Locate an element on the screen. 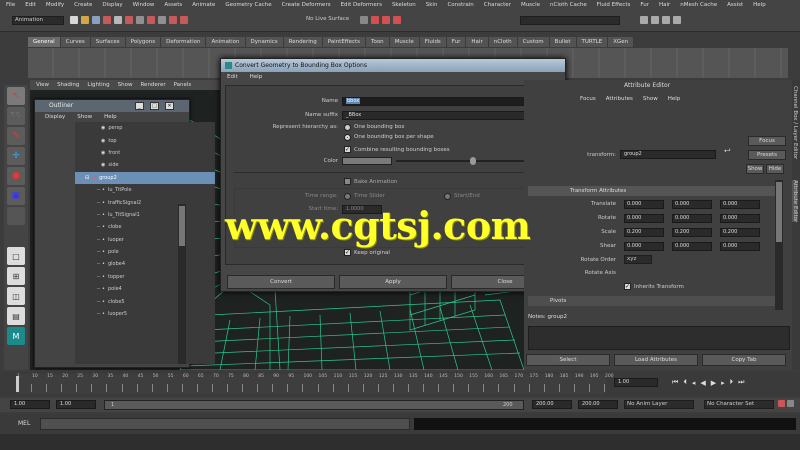 This screenshot has width=800, height=450. character-set-select: No Character Set is located at coordinates (739, 404).